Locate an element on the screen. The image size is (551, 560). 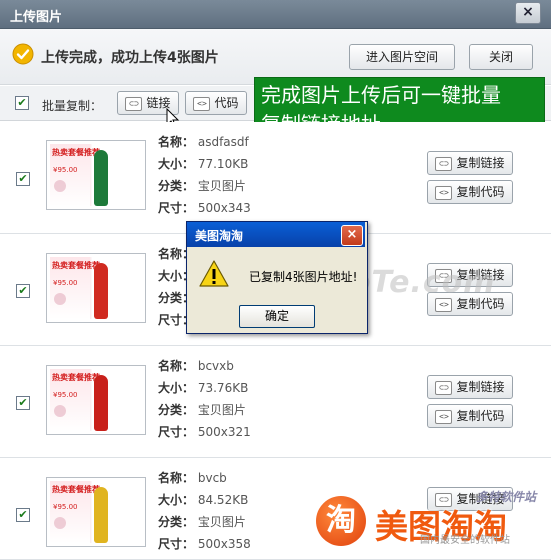
dialog-title: 美图淘淘 is located at coordinates (219, 236).